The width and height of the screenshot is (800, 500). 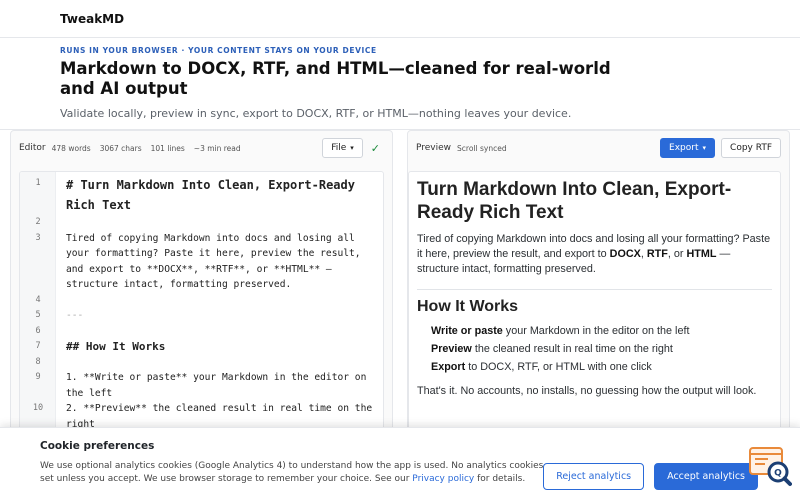 What do you see at coordinates (38, 377) in the screenshot?
I see `line-number: 9` at bounding box center [38, 377].